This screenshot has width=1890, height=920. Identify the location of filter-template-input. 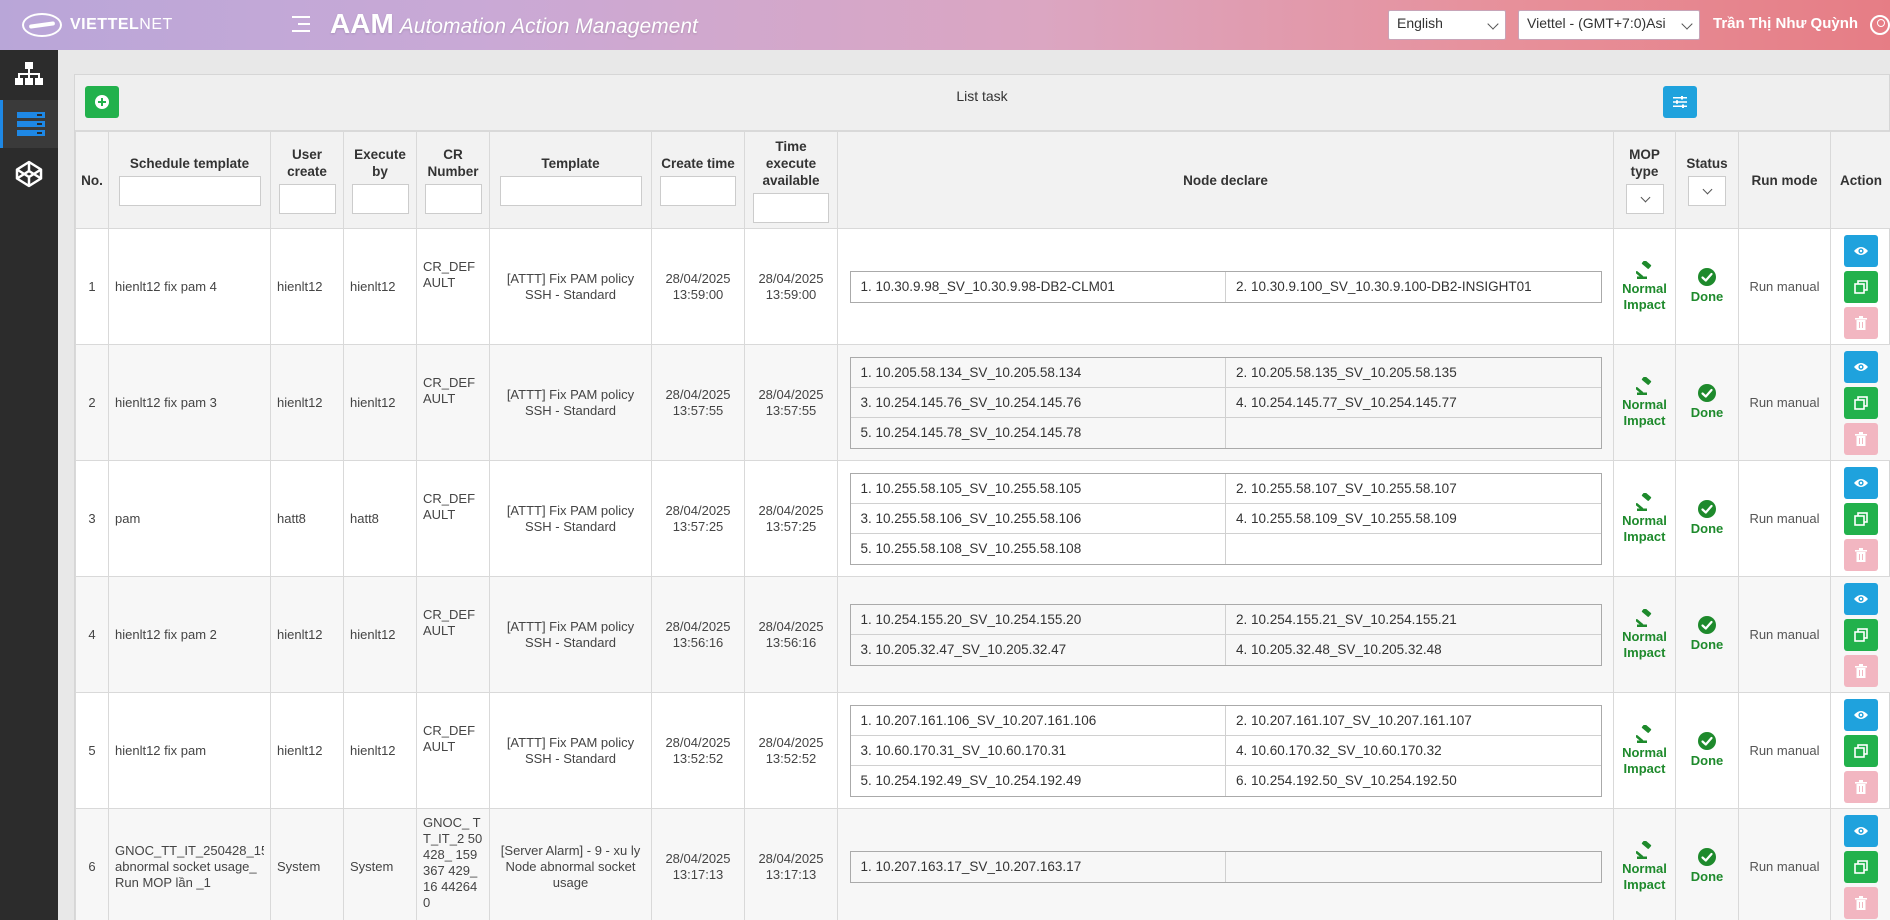
(570, 190).